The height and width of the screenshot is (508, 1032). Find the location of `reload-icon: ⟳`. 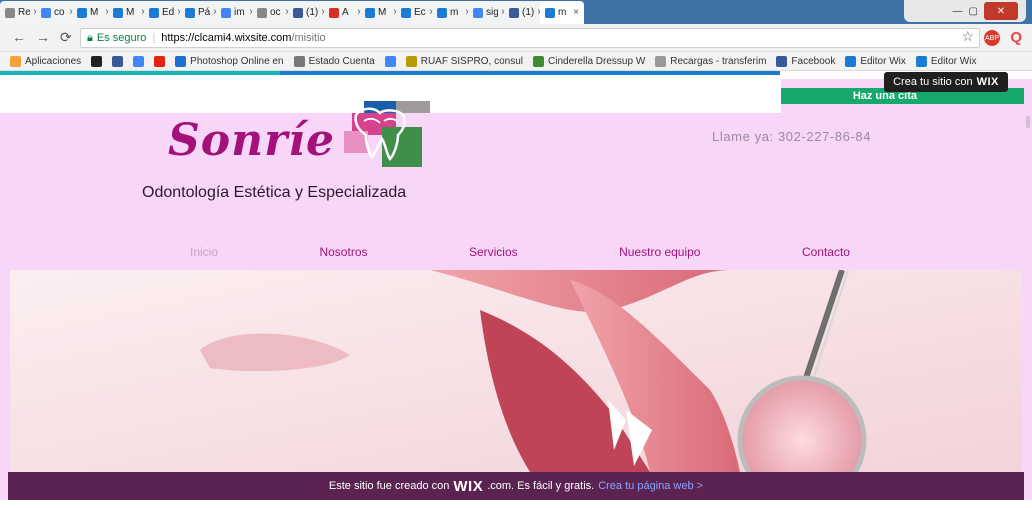

reload-icon: ⟳ is located at coordinates (66, 37).